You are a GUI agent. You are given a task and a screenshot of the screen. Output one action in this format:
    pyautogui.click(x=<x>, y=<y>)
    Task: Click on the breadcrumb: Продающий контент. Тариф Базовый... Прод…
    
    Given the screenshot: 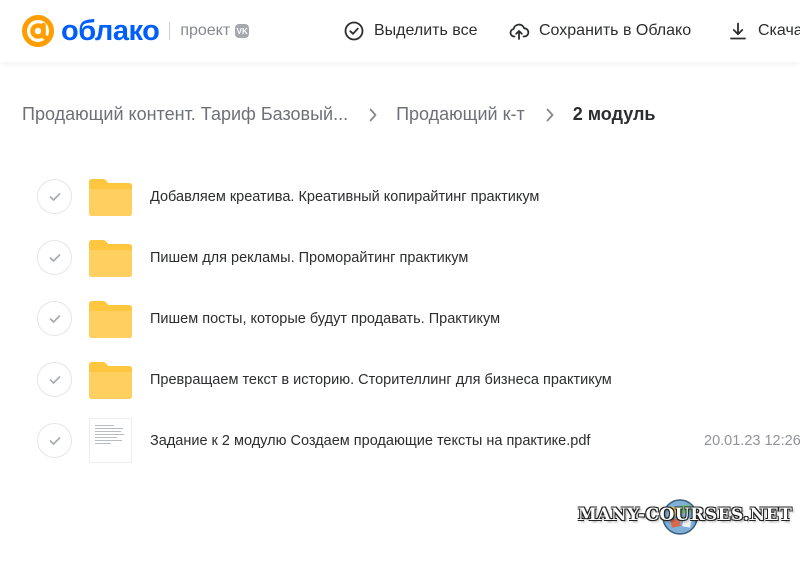 What is the action you would take?
    pyautogui.click(x=339, y=114)
    